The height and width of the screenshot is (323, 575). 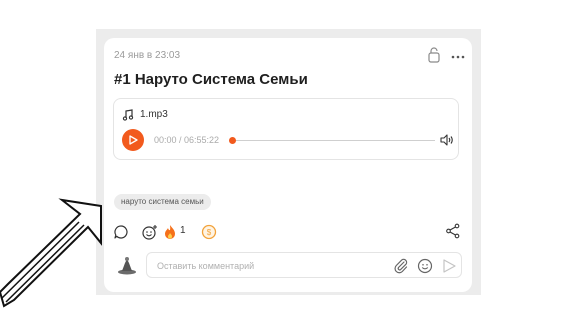 What do you see at coordinates (51, 253) in the screenshot?
I see `arrow-annotation` at bounding box center [51, 253].